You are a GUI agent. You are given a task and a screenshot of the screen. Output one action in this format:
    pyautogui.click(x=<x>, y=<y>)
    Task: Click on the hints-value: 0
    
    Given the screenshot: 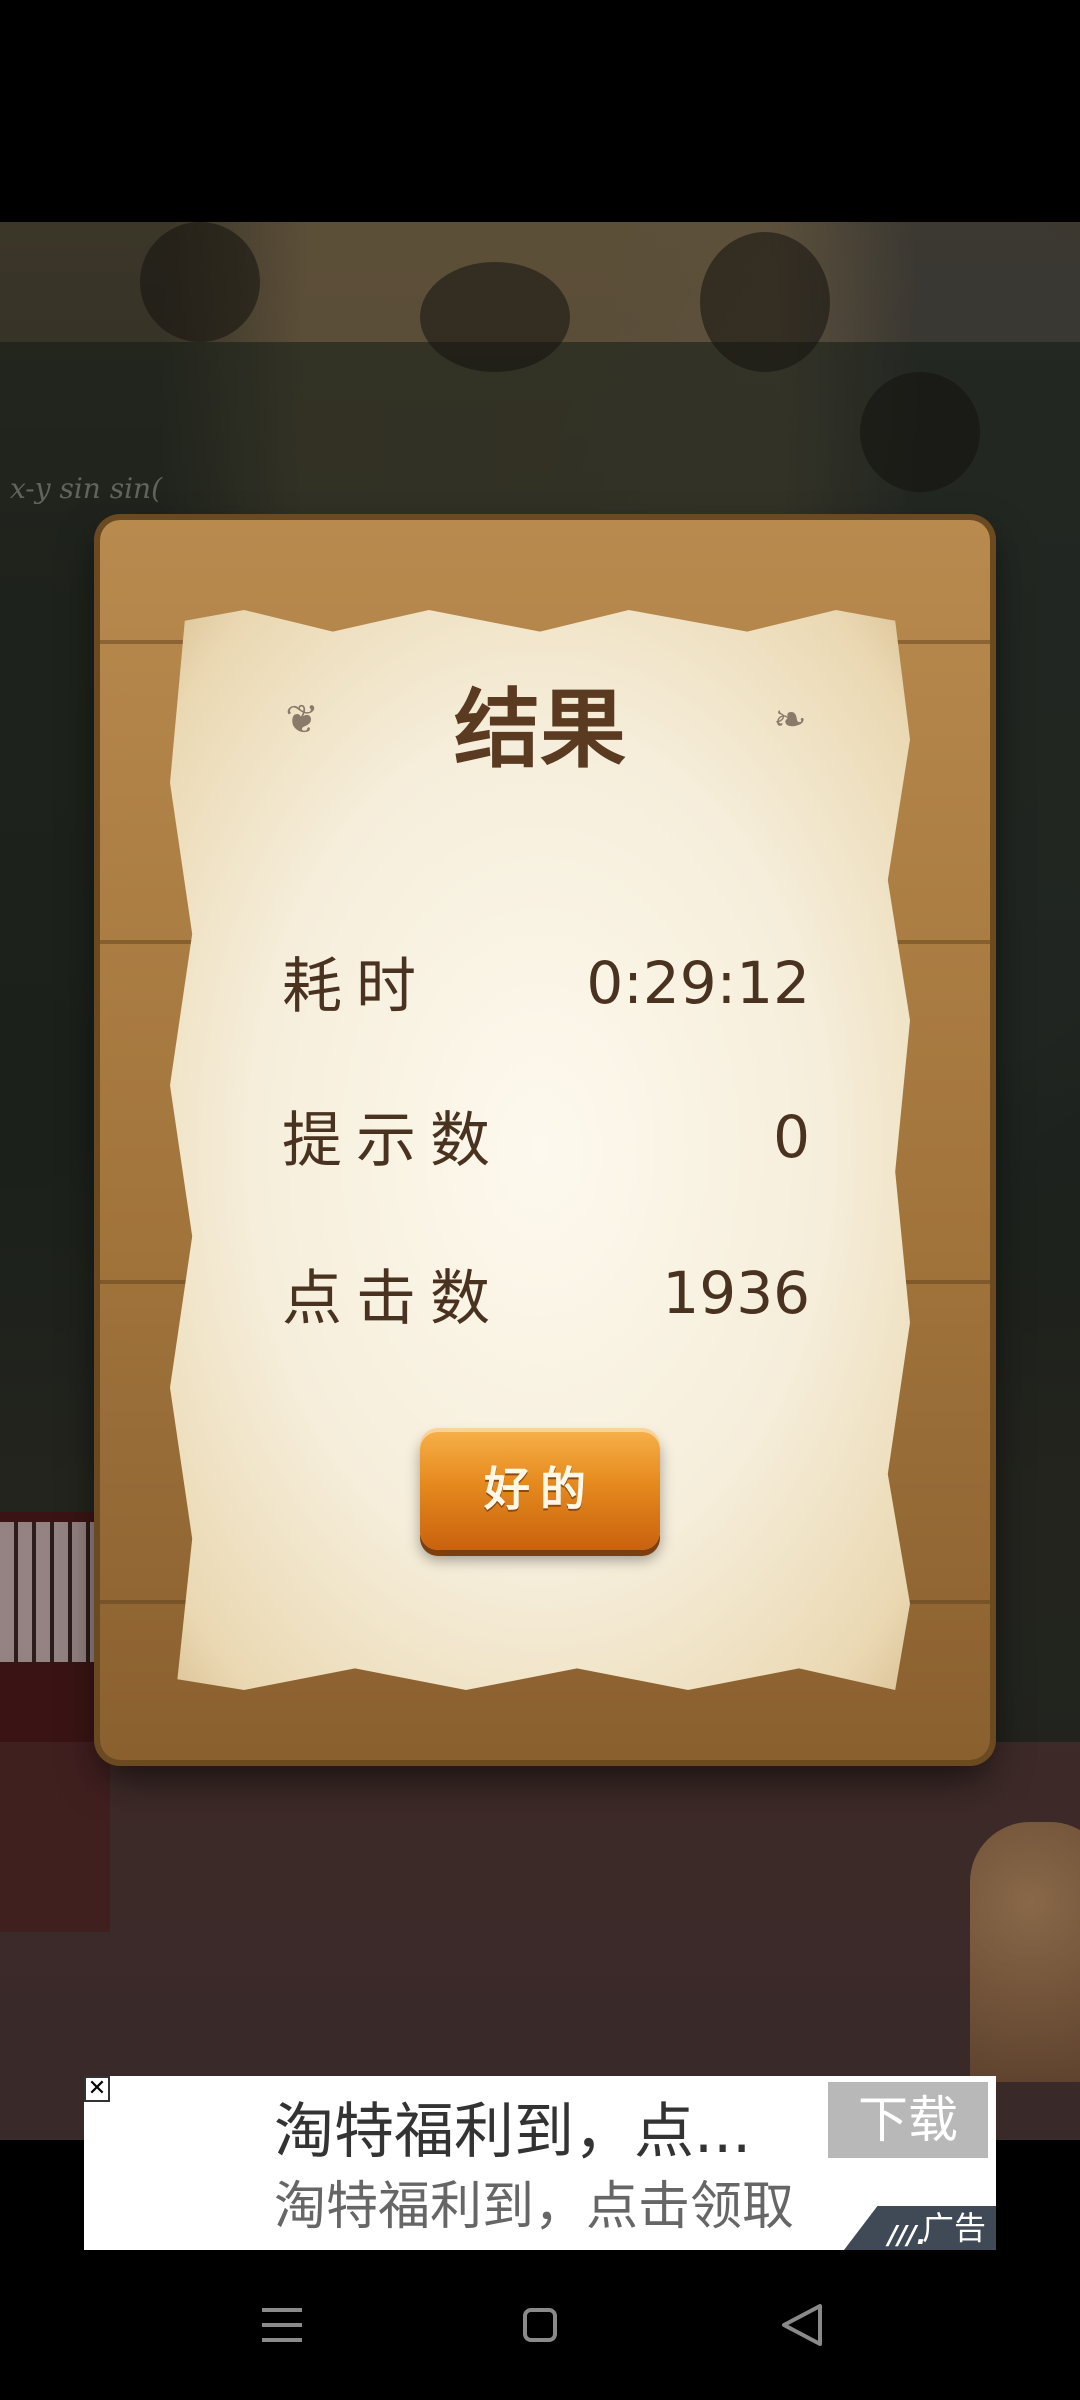 What is the action you would take?
    pyautogui.click(x=791, y=1137)
    